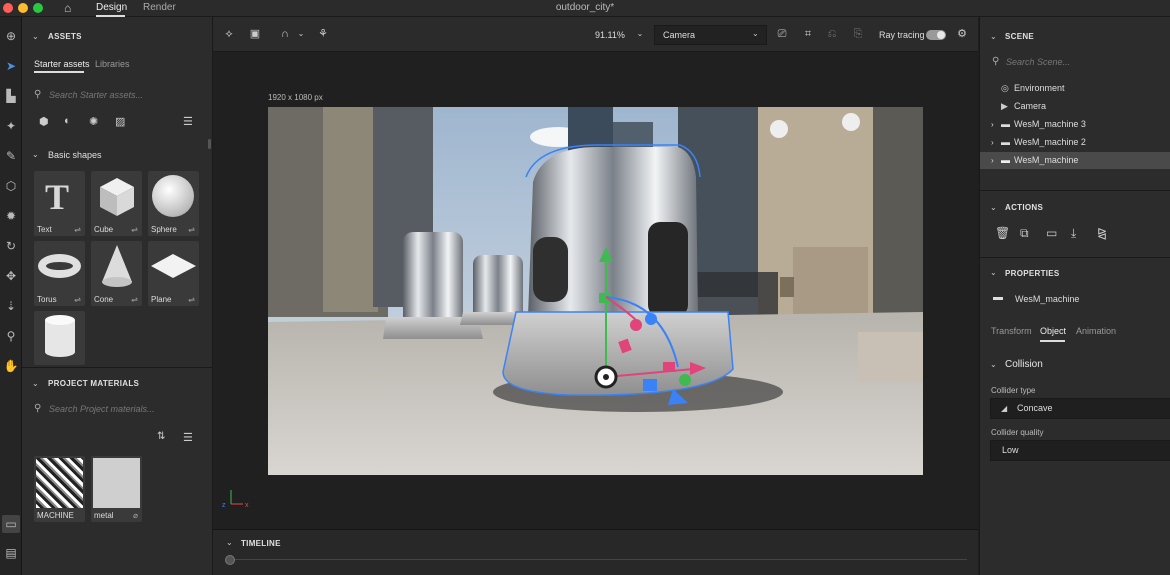 Image resolution: width=1170 pixels, height=575 pixels. What do you see at coordinates (209, 144) in the screenshot?
I see `scrollbar` at bounding box center [209, 144].